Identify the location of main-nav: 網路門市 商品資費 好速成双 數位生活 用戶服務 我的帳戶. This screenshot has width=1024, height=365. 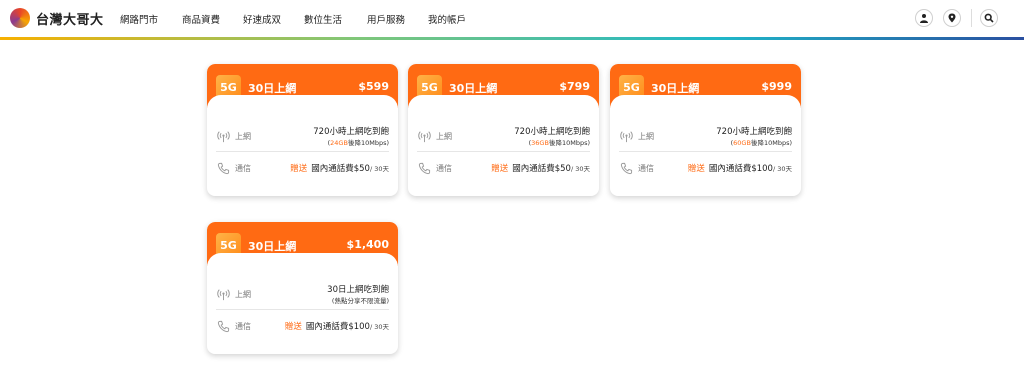
(304, 19).